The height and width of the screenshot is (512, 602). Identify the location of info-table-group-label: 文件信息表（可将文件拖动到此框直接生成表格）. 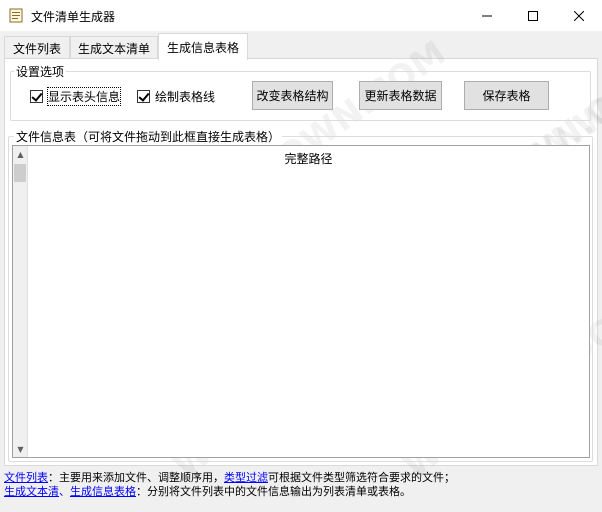
(148, 136).